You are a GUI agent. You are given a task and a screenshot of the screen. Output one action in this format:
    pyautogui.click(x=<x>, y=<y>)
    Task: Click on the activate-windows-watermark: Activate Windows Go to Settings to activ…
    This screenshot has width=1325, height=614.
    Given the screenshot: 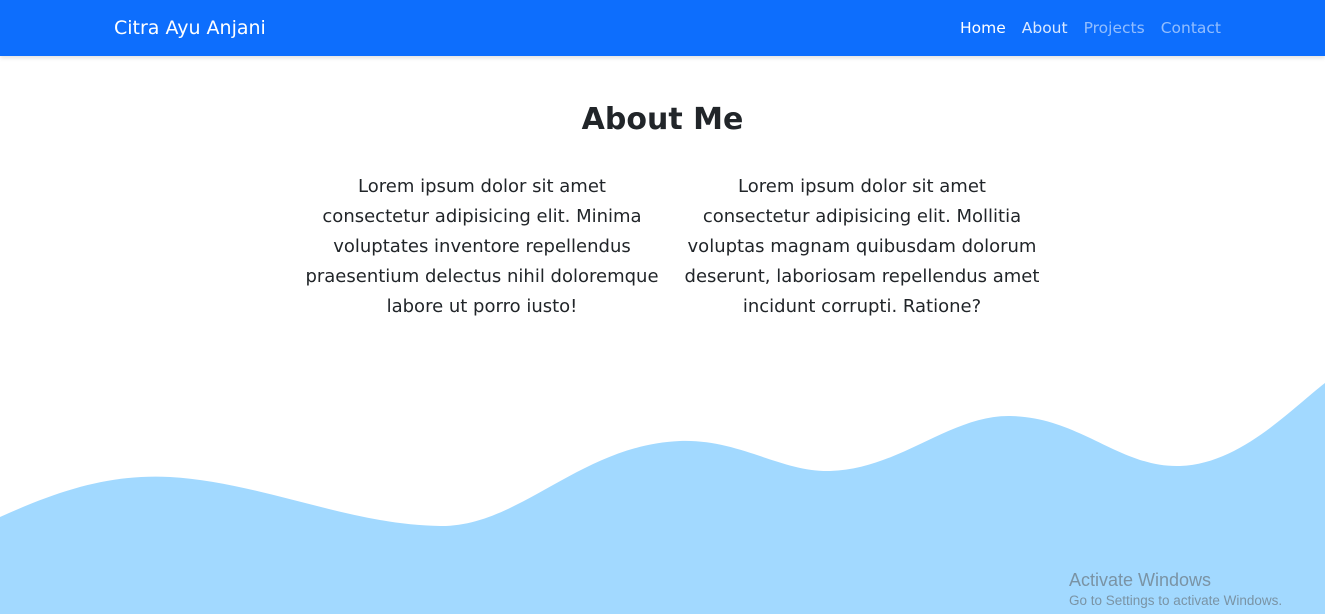 What is the action you would take?
    pyautogui.click(x=1175, y=590)
    